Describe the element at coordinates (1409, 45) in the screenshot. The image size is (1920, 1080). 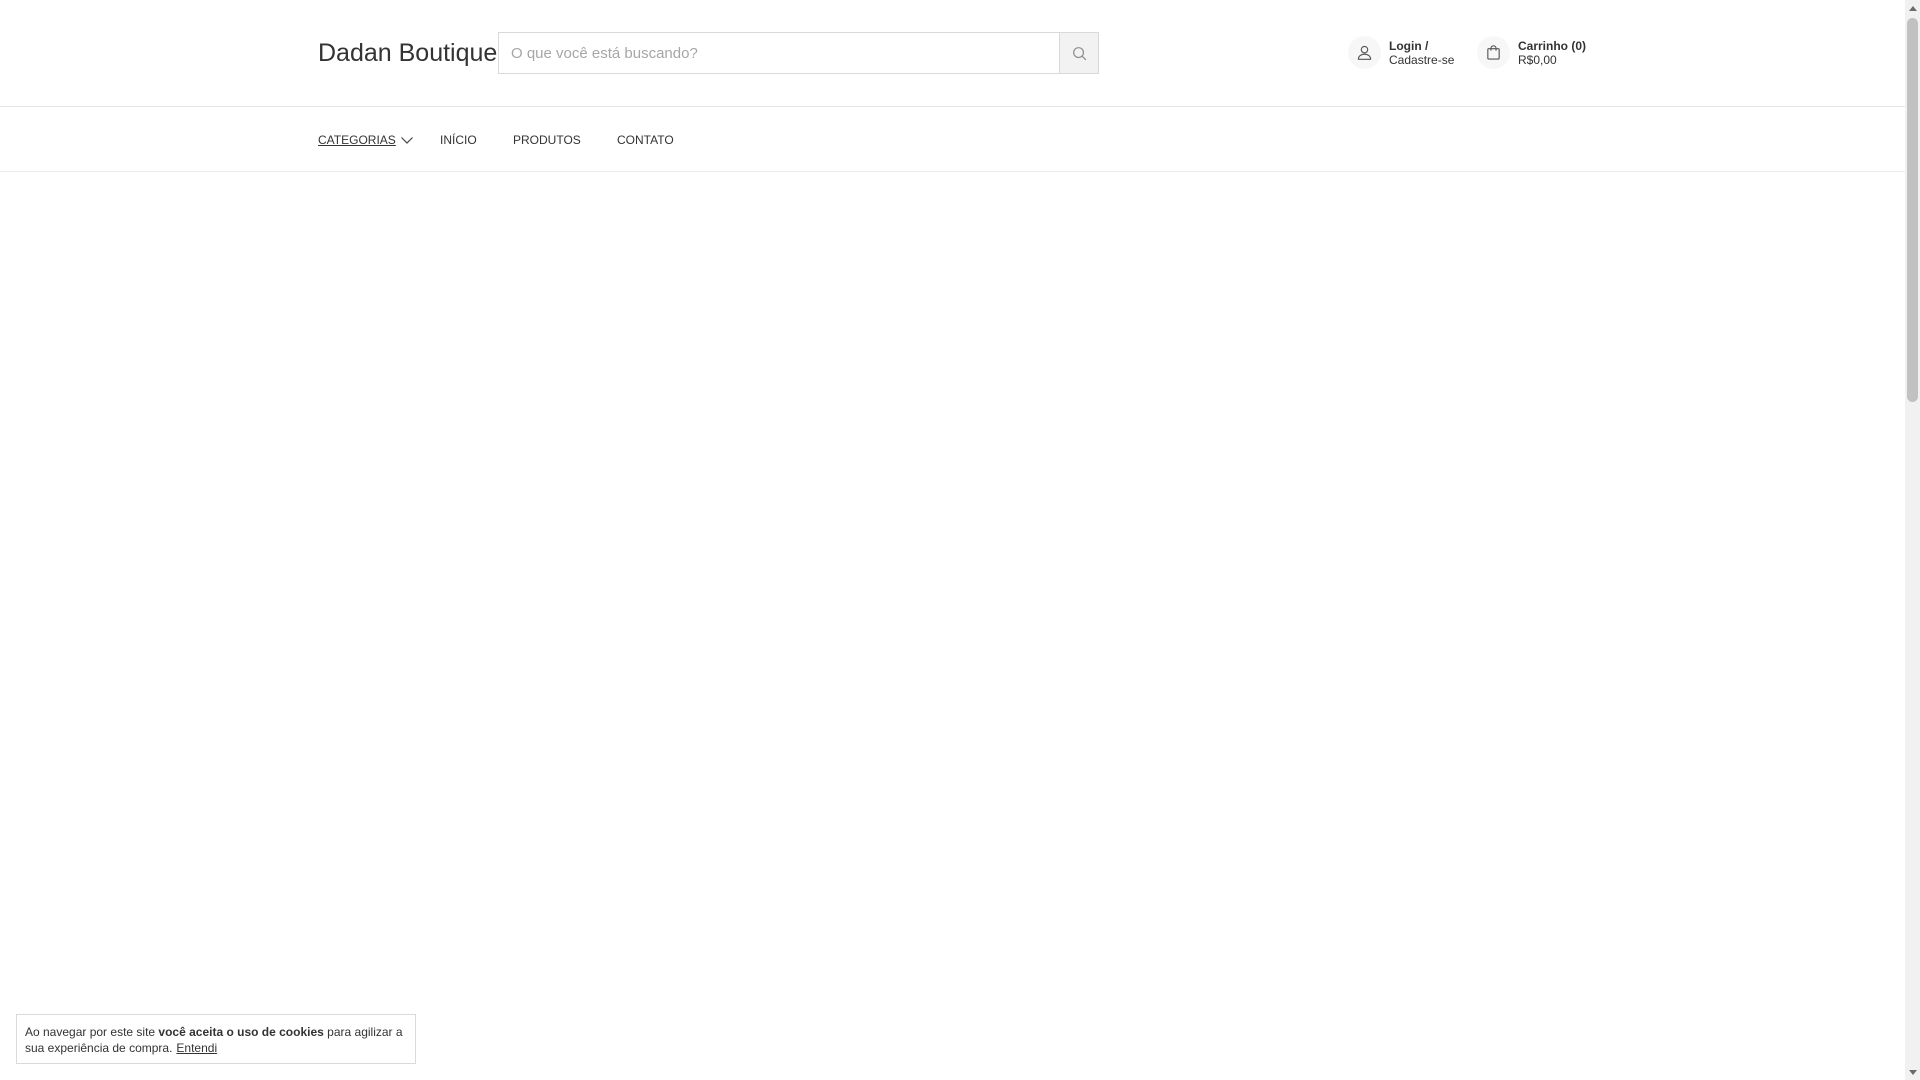
I see `login-label: Login /` at that location.